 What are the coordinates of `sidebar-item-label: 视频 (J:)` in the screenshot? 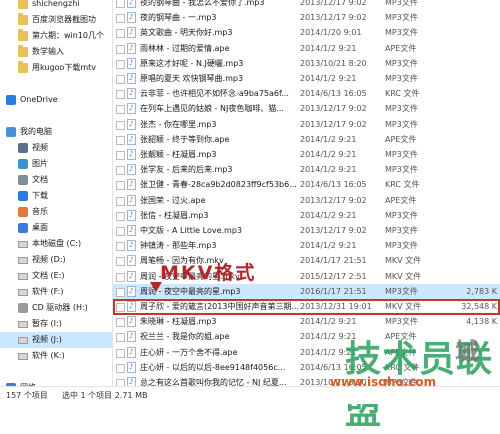 It's located at (47, 339).